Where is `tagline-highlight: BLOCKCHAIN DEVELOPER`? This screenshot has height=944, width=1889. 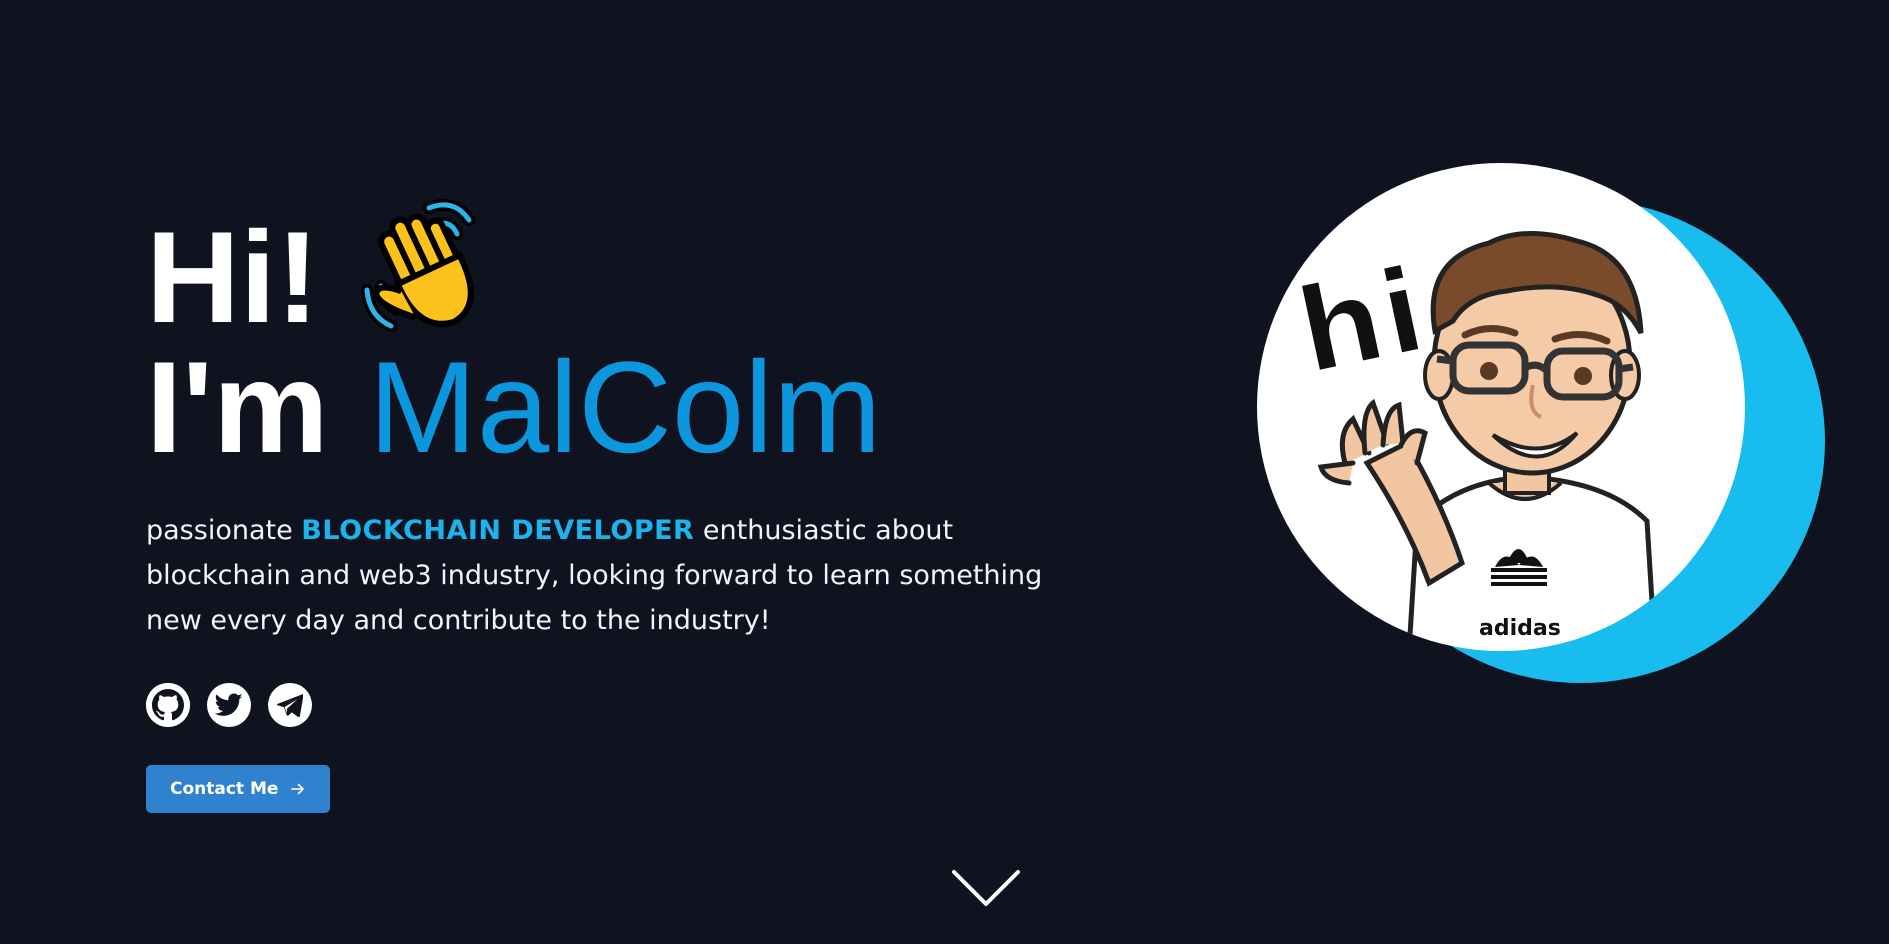 tagline-highlight: BLOCKCHAIN DEVELOPER is located at coordinates (498, 530).